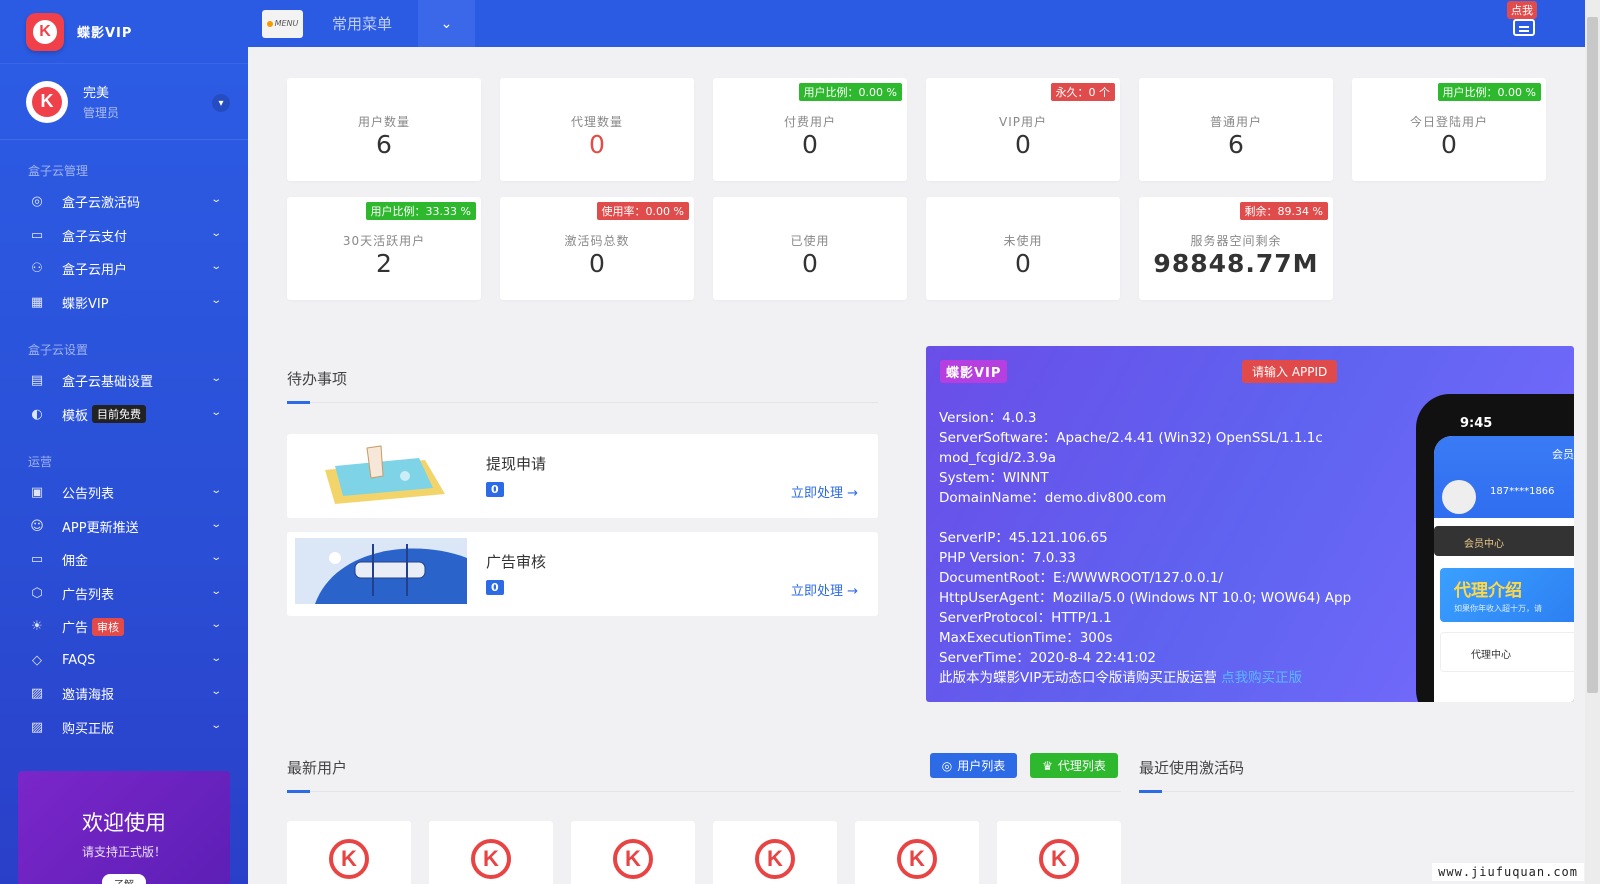 The image size is (1600, 884). I want to click on sidebar-item: ▭ 佣金 ⌄, so click(124, 560).